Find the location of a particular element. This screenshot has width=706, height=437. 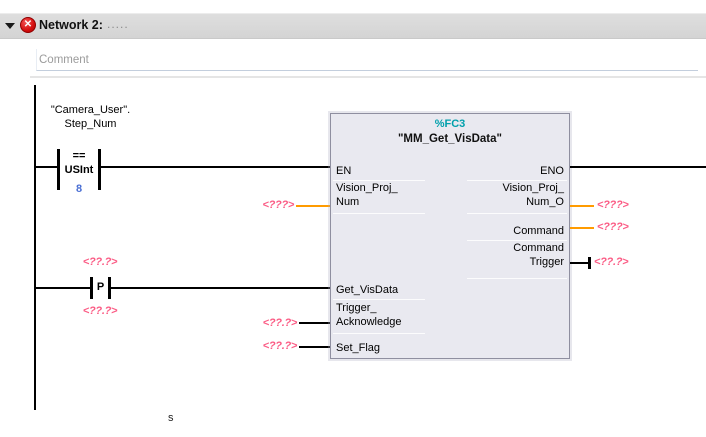

error-icon: ✕ is located at coordinates (28, 25).